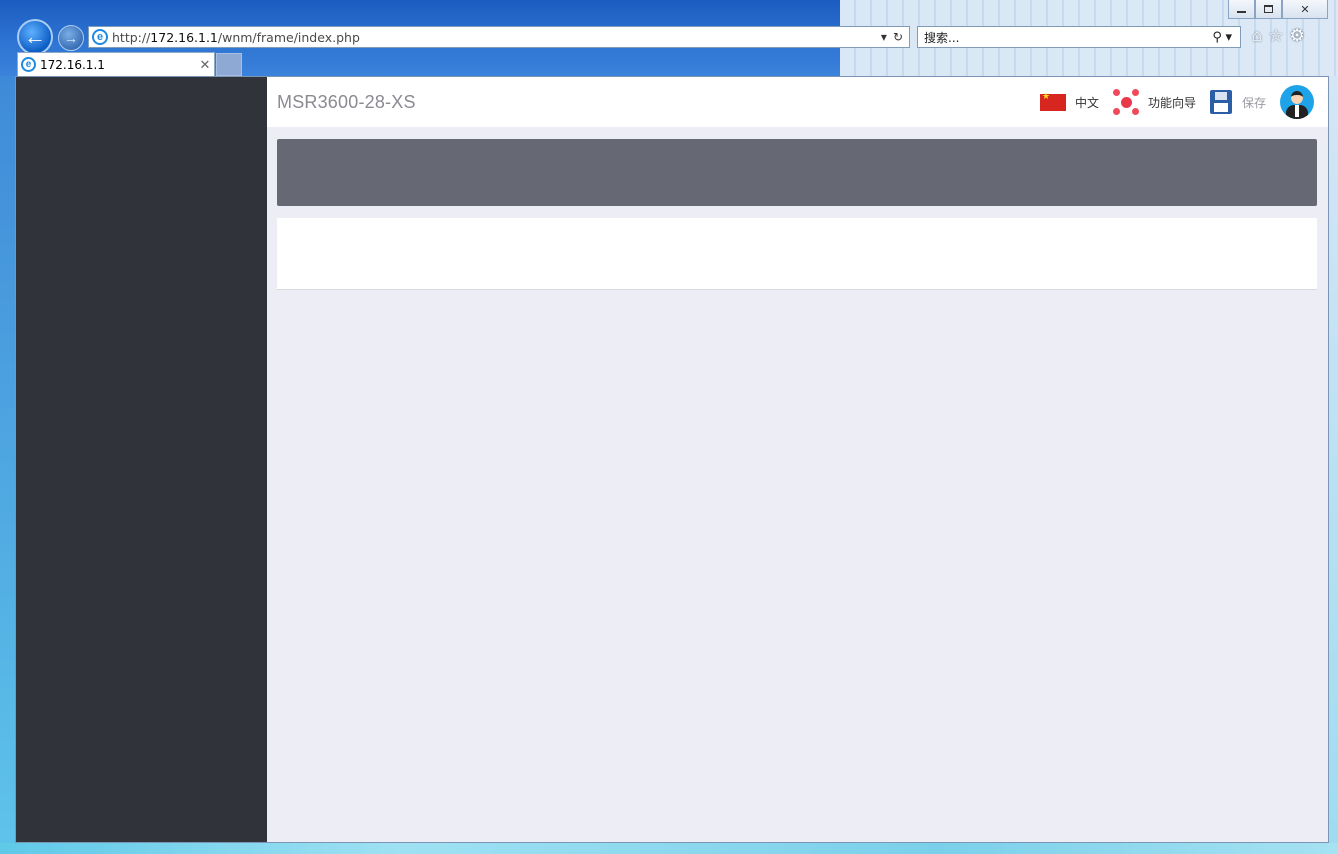  I want to click on page-title: MSR3600-28-XS, so click(346, 101).